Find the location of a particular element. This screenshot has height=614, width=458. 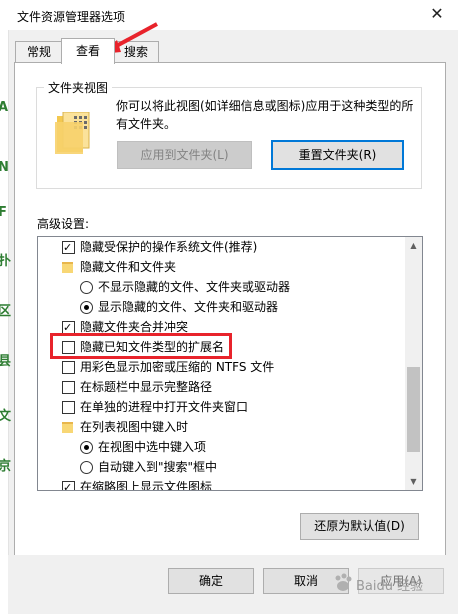

background-strip-char: 县 is located at coordinates (6, 361).